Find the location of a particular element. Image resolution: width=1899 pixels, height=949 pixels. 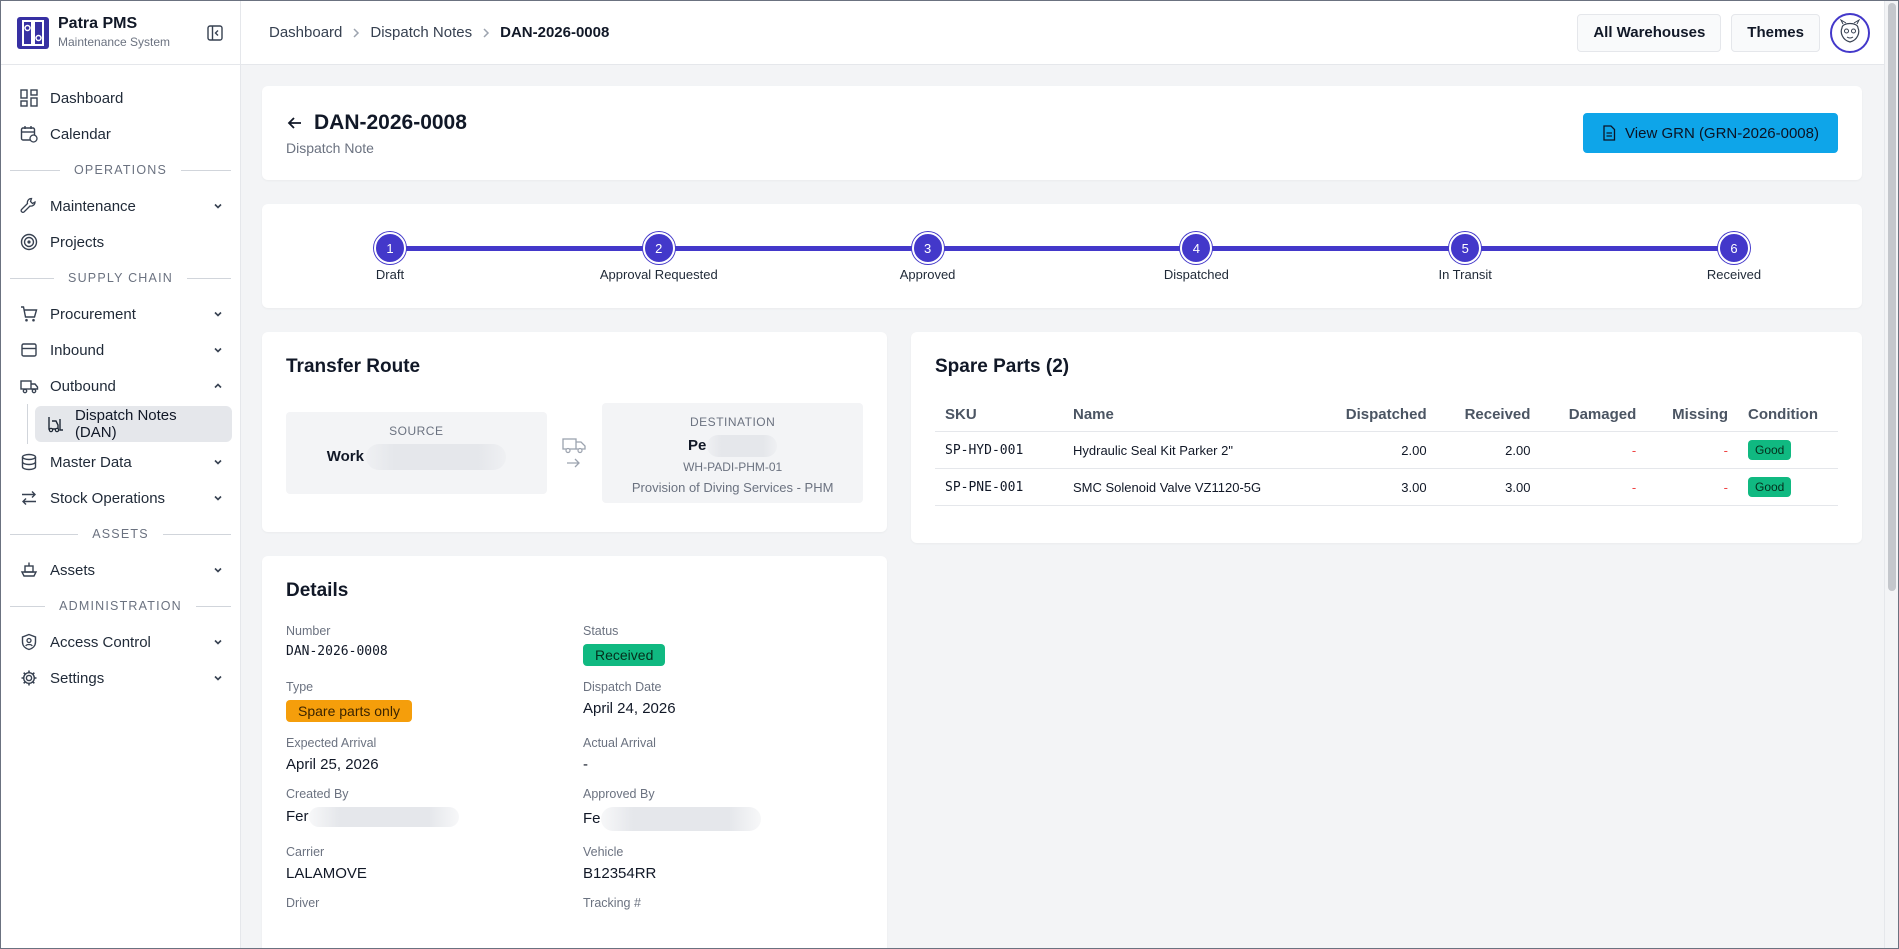

detail-value: Fer is located at coordinates (297, 816).